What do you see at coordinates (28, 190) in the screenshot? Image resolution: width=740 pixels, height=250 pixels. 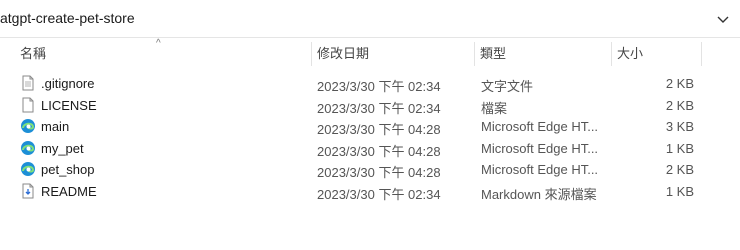 I see `markdown-file-icon` at bounding box center [28, 190].